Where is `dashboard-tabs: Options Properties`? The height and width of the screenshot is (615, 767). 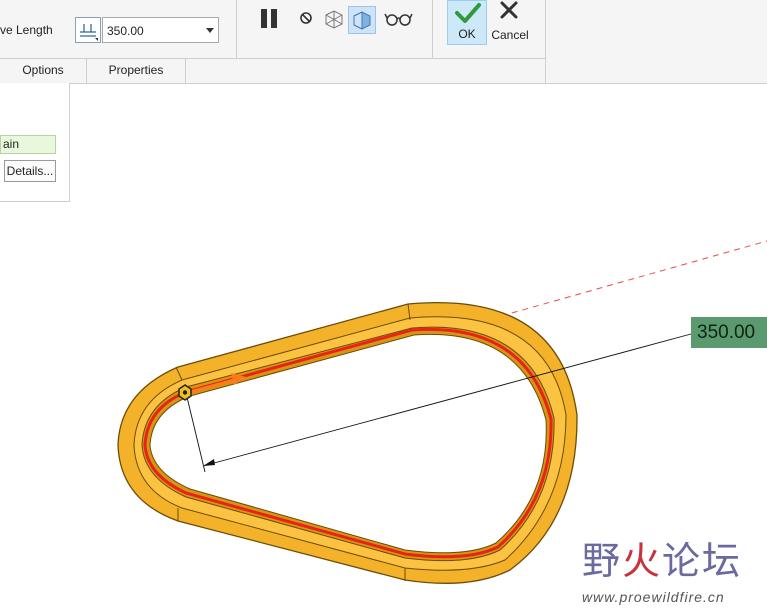
dashboard-tabs: Options Properties is located at coordinates (273, 70).